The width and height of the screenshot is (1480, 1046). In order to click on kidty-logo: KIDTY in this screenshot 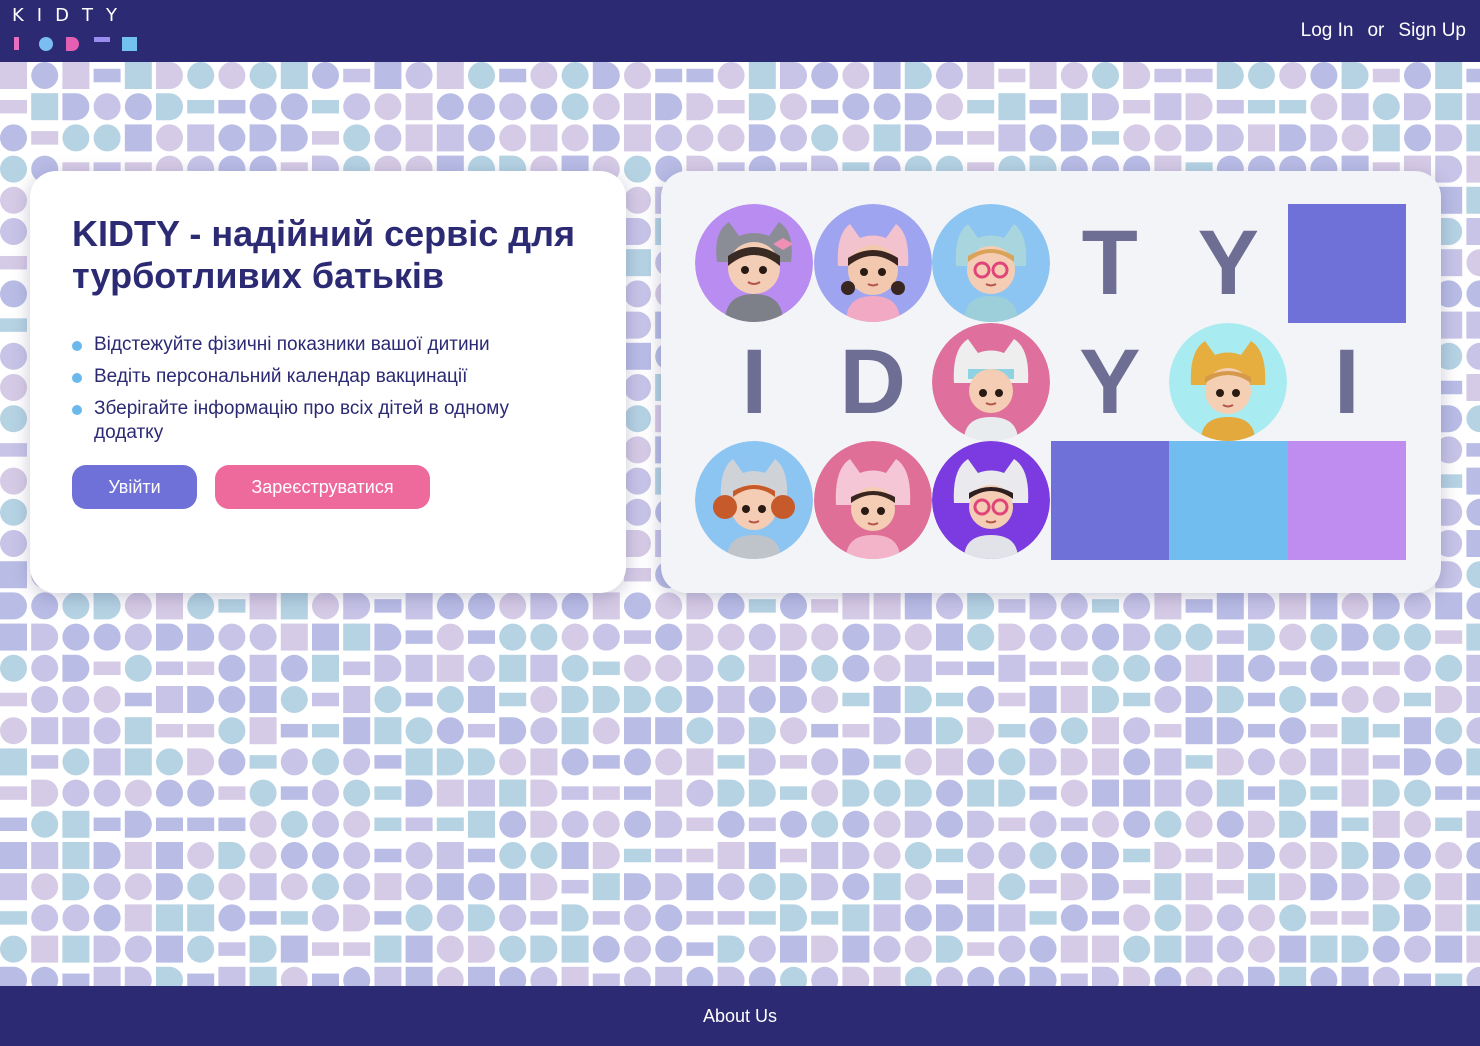, I will do `click(77, 30)`.